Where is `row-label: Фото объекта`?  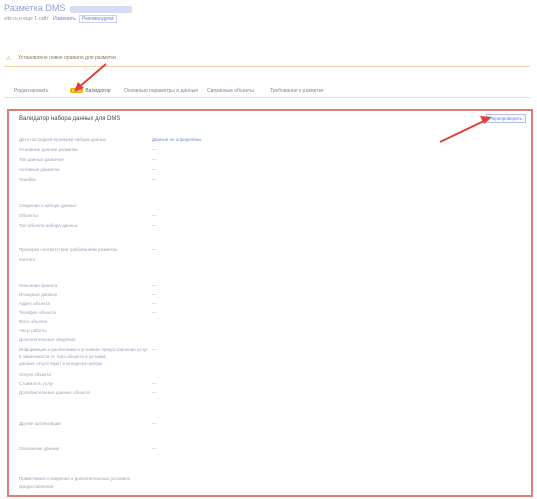 row-label: Фото объекта is located at coordinates (33, 321).